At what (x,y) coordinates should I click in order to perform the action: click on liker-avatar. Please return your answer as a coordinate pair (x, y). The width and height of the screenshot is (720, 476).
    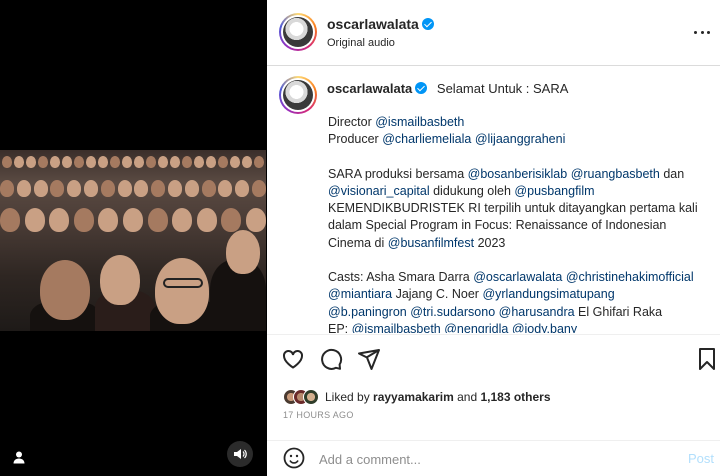
    Looking at the image, I should click on (311, 397).